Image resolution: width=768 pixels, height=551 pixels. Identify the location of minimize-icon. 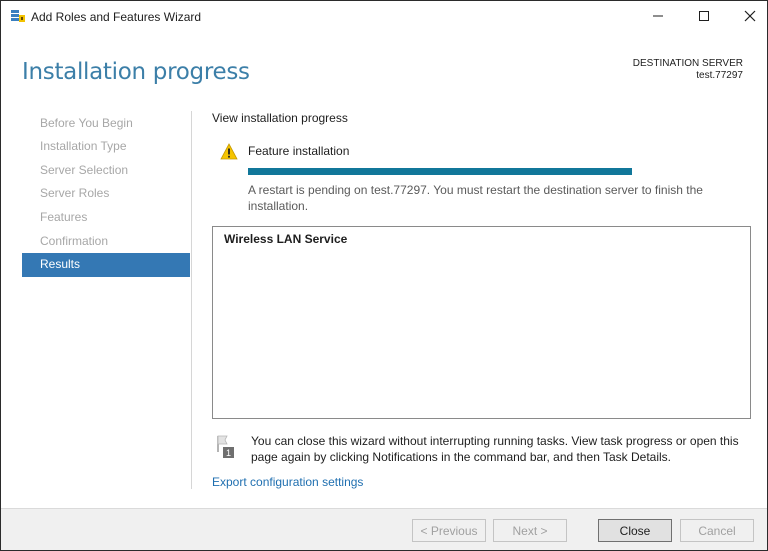
(658, 16).